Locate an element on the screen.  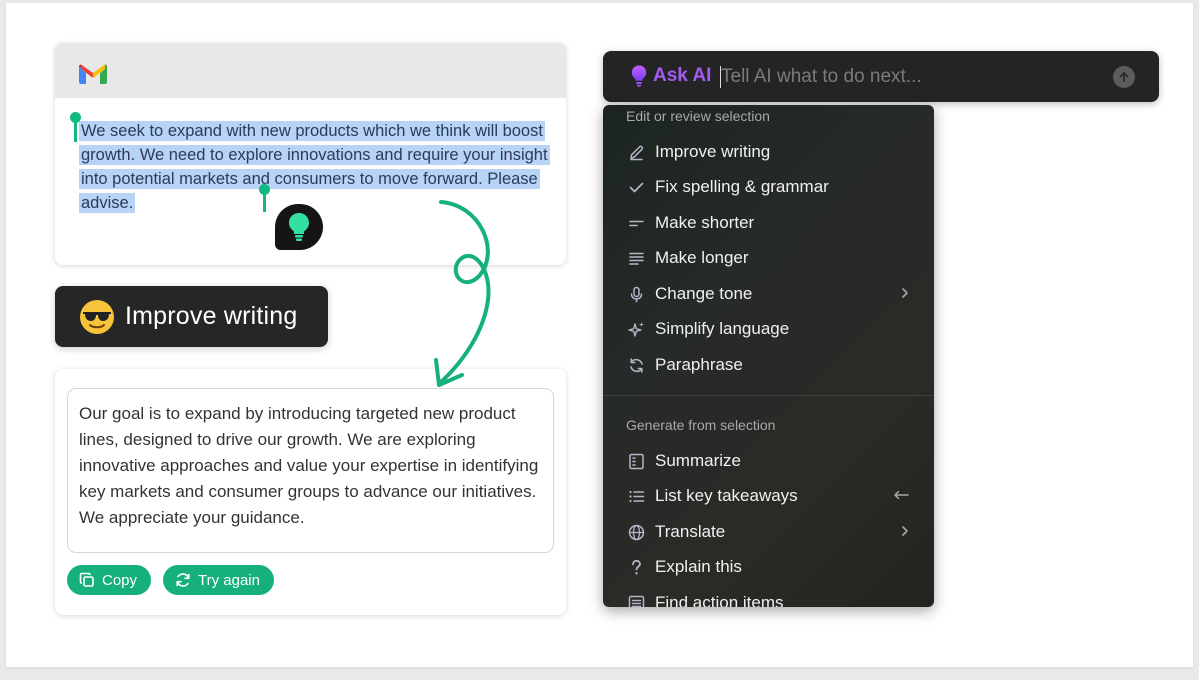
menu-item-label: List key takeaways is located at coordinates (726, 495).